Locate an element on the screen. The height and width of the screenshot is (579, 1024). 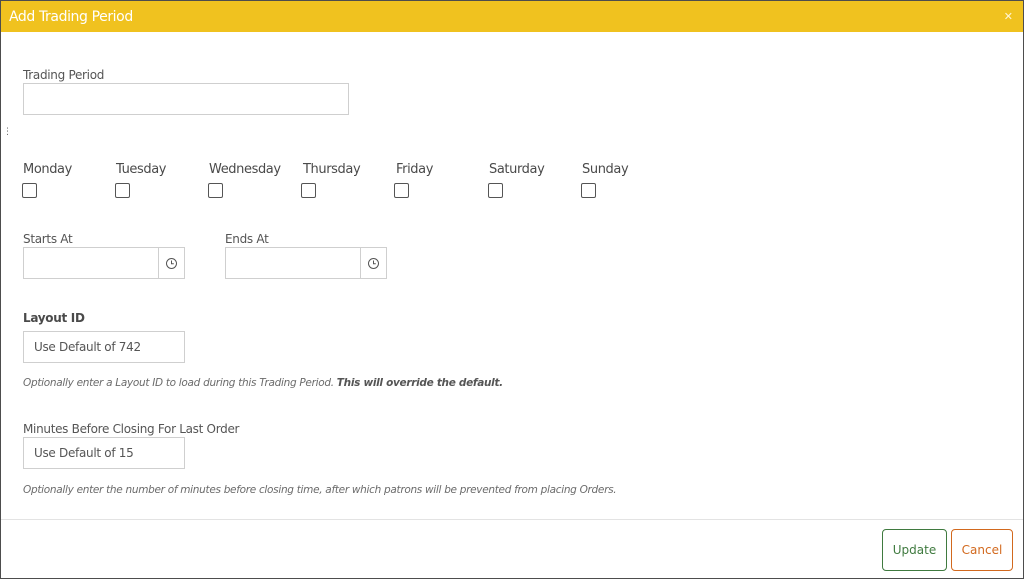
checkbox-thursday is located at coordinates (308, 190).